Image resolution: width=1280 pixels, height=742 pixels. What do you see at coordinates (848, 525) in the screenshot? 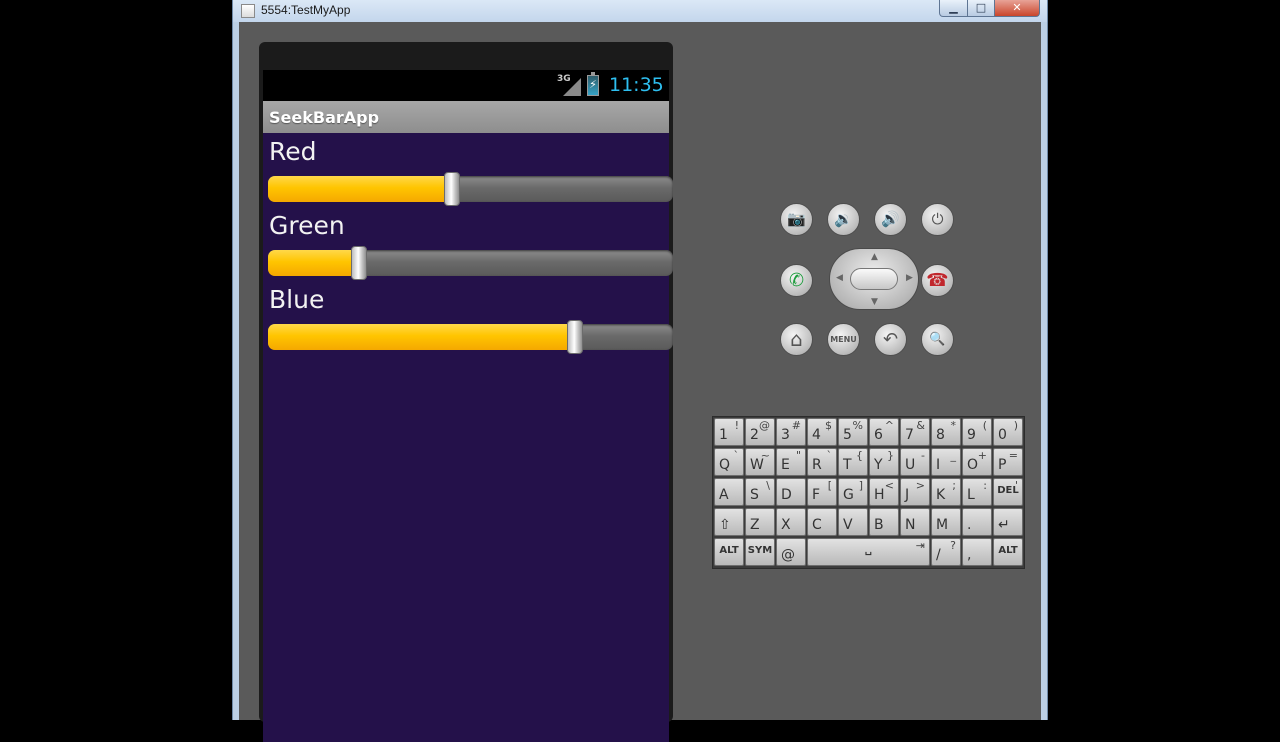
I see `key-label: V` at bounding box center [848, 525].